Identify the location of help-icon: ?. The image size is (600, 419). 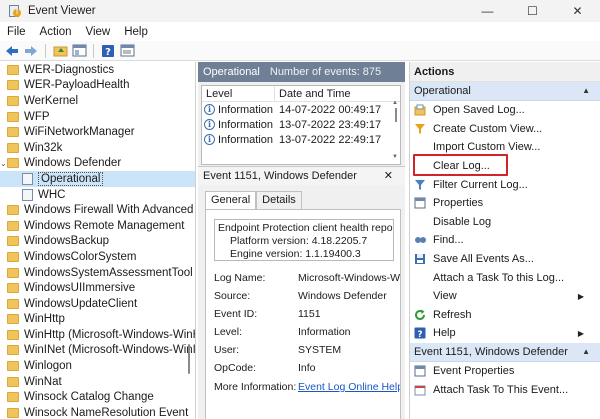
(108, 51).